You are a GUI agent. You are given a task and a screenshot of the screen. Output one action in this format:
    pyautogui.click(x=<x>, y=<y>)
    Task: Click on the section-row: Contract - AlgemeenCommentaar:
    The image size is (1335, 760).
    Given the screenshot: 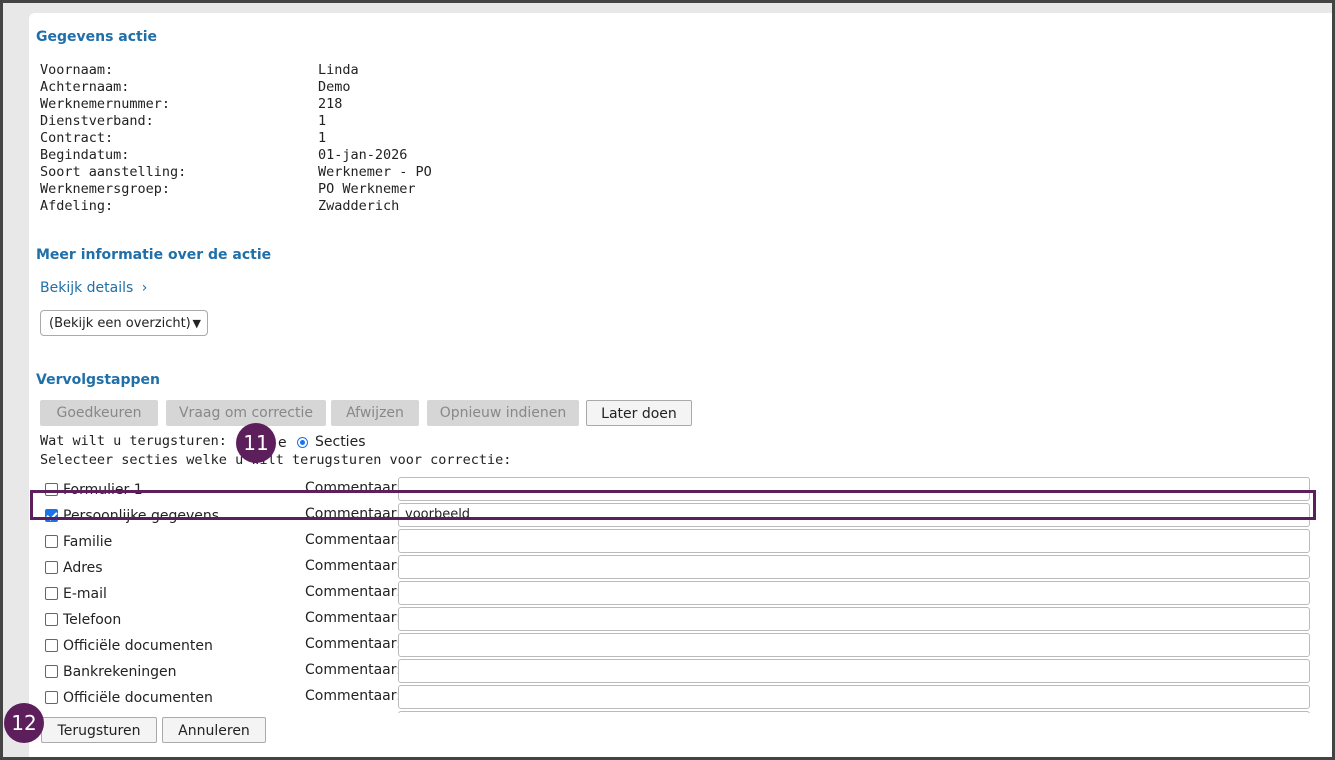 What is the action you would take?
    pyautogui.click(x=680, y=712)
    